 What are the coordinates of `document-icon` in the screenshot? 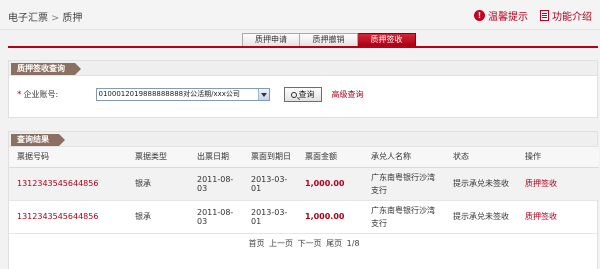 It's located at (544, 15).